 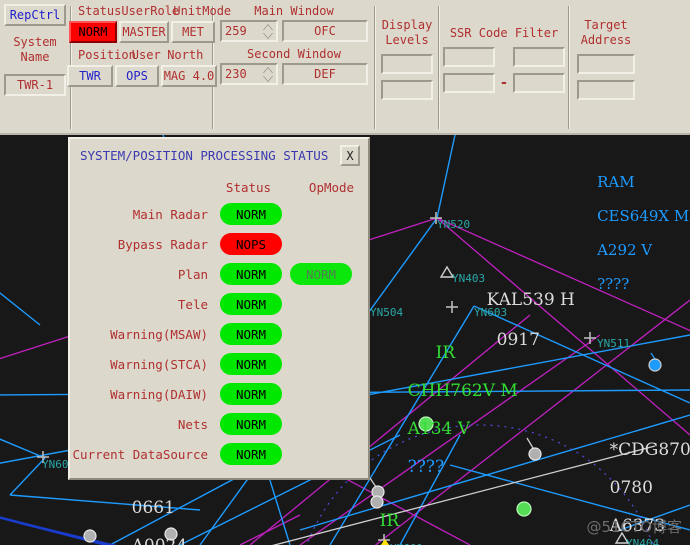 What do you see at coordinates (642, 541) in the screenshot?
I see `waypoint-label-yn404: YN404` at bounding box center [642, 541].